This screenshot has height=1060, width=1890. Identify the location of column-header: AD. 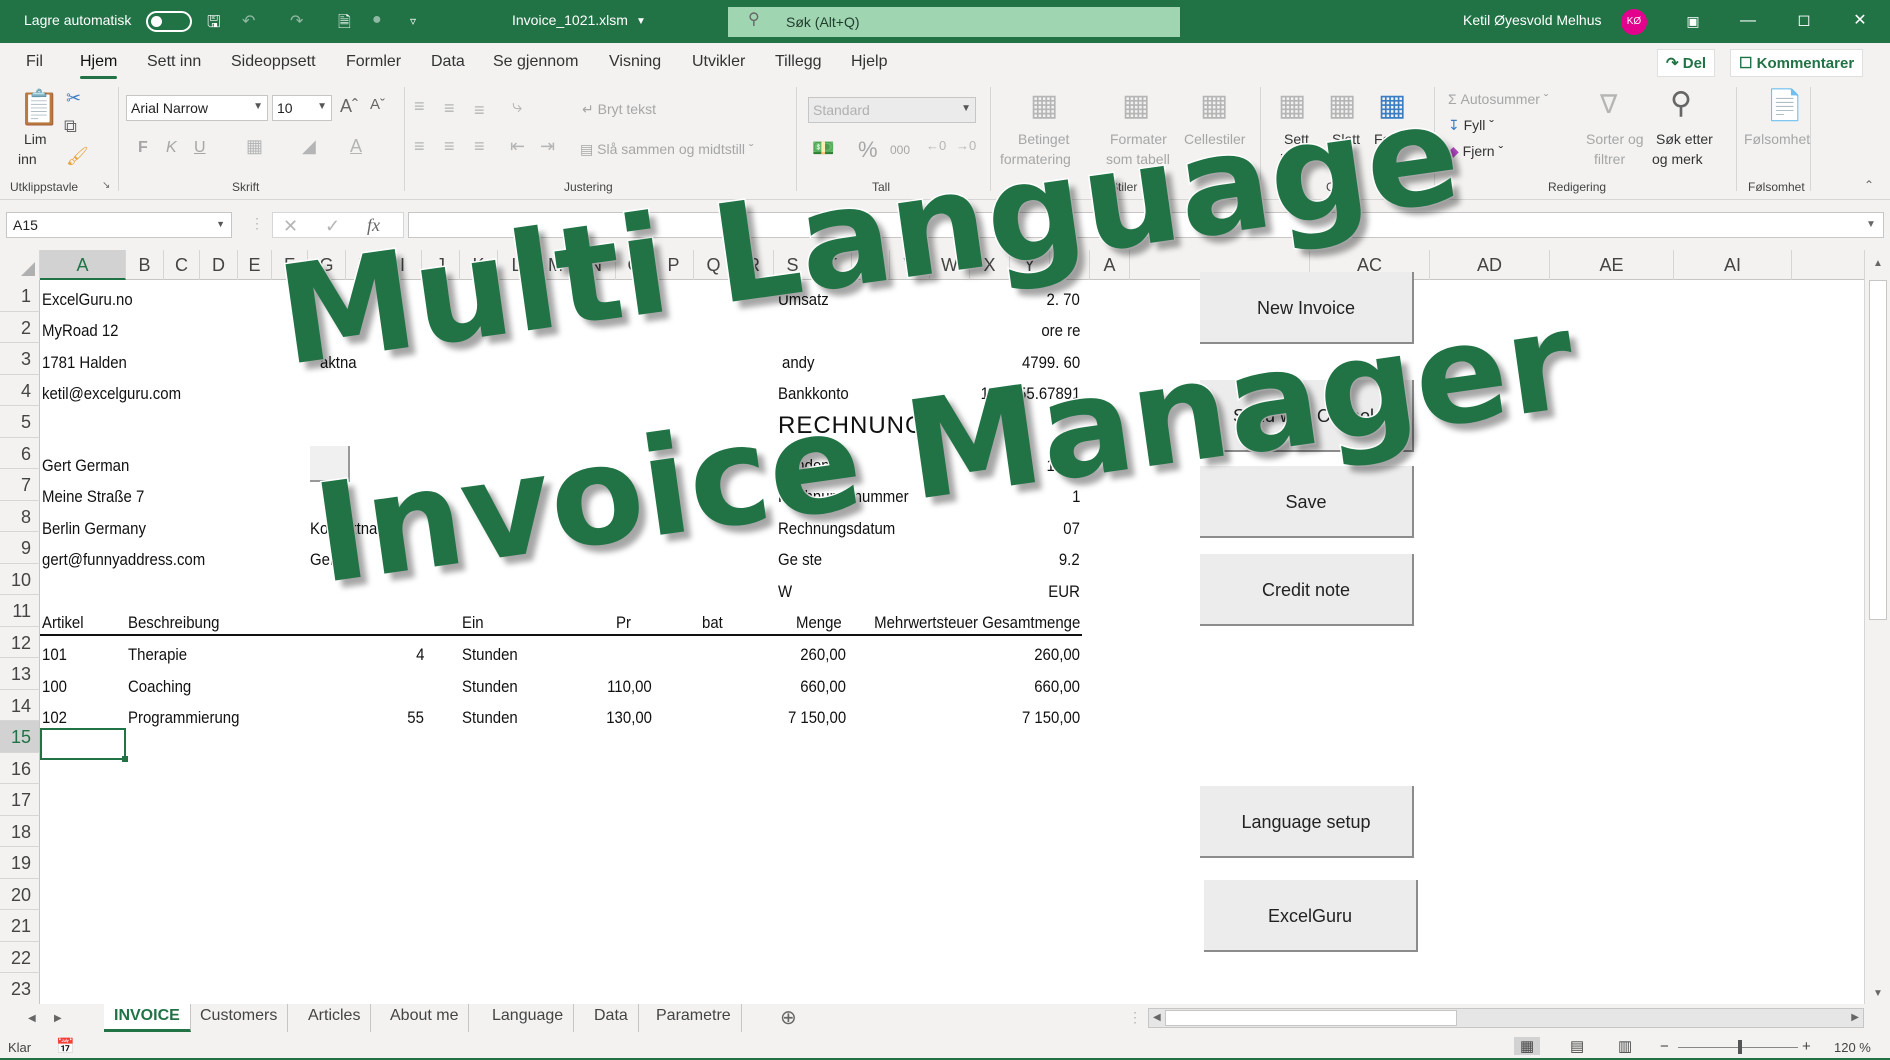
(1490, 265).